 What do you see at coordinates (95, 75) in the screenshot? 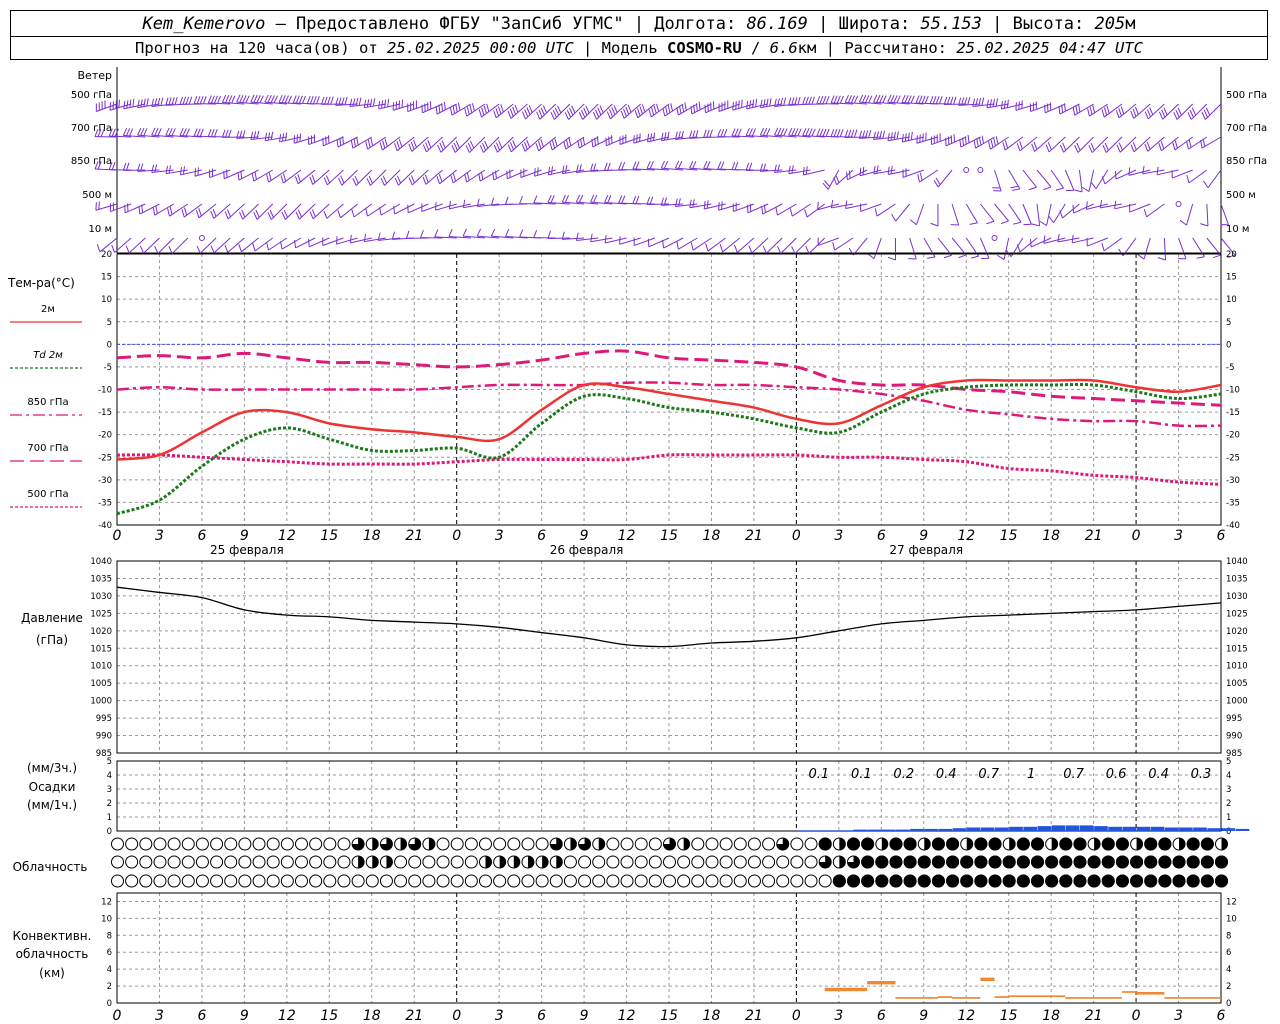
I see `wind-title: Ветер` at bounding box center [95, 75].